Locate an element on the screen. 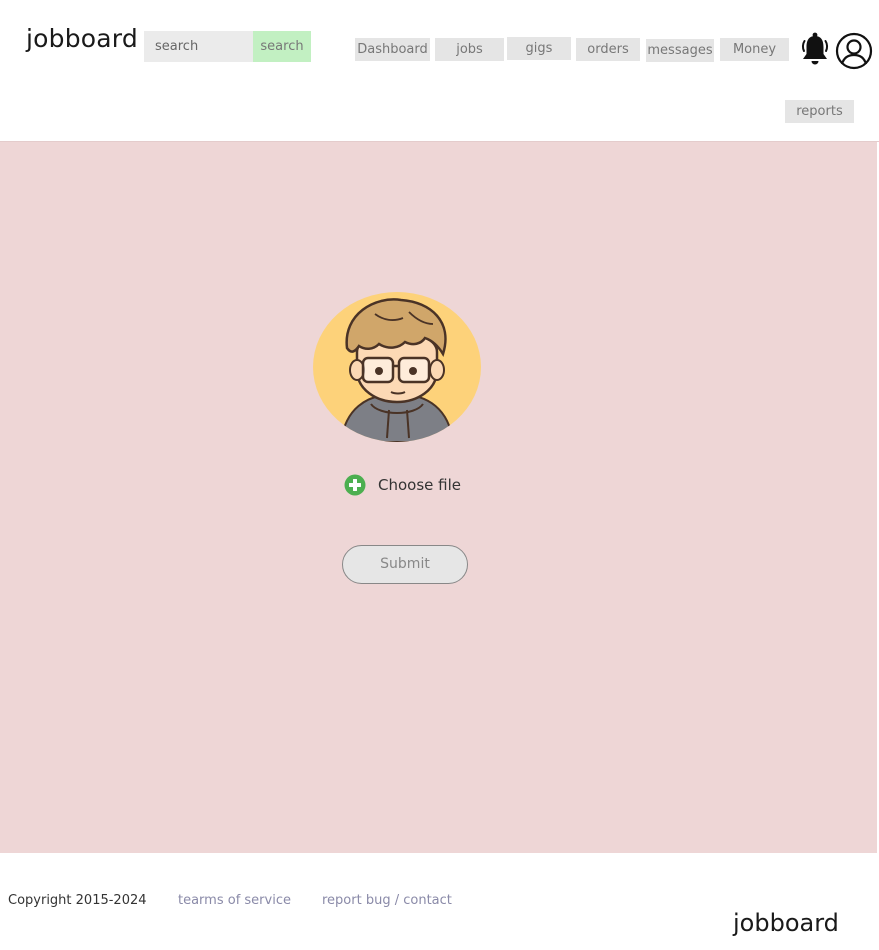 This screenshot has height=950, width=879. submit-button: Submit is located at coordinates (405, 564).